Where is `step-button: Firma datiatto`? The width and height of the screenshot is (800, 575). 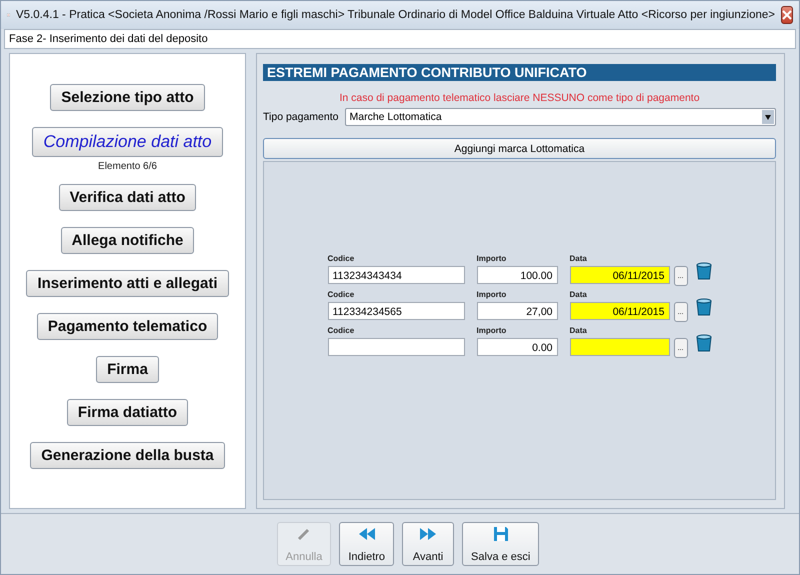 step-button: Firma datiatto is located at coordinates (127, 412).